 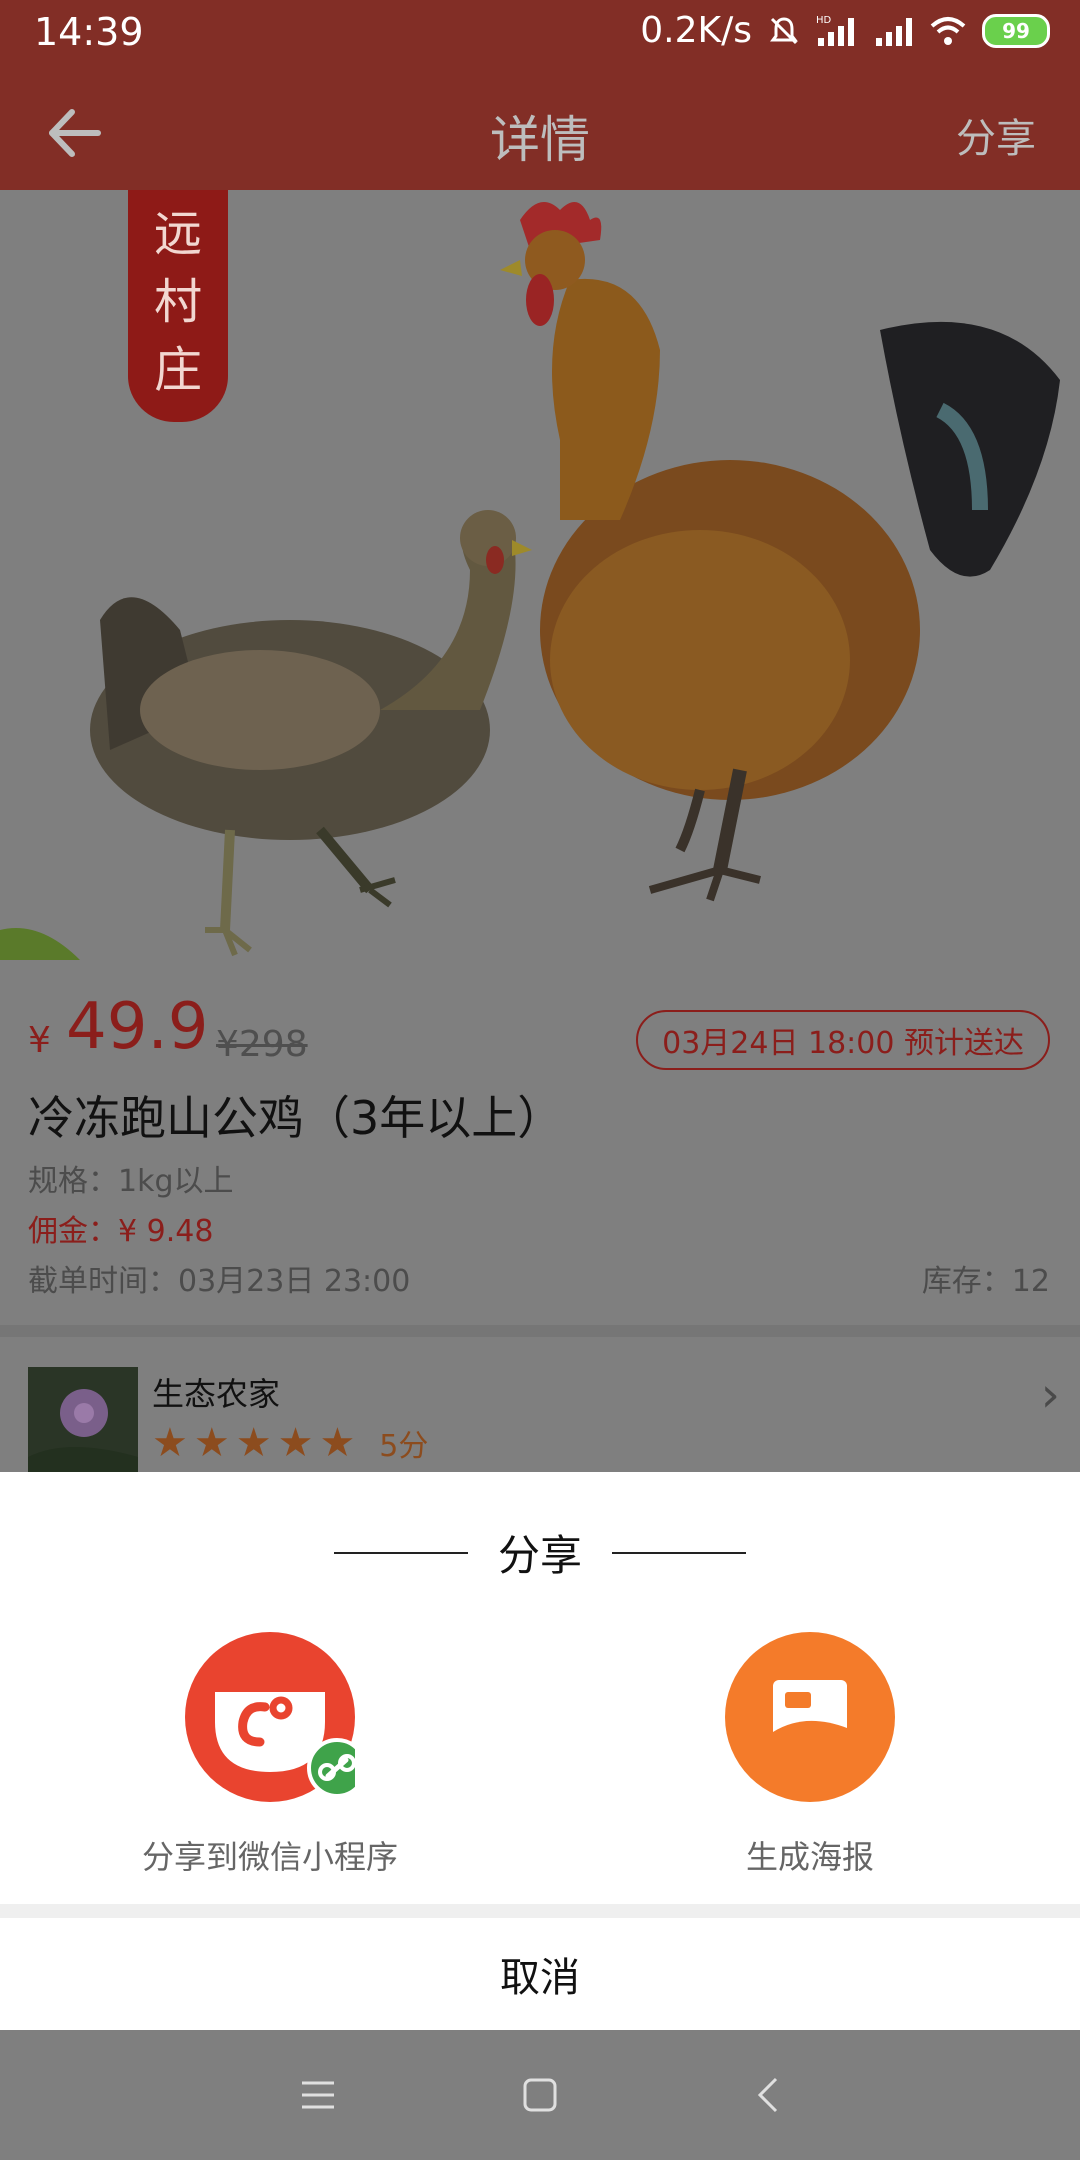 What do you see at coordinates (540, 35) in the screenshot?
I see `status-bar: 14:39 0.2K/s HD 99` at bounding box center [540, 35].